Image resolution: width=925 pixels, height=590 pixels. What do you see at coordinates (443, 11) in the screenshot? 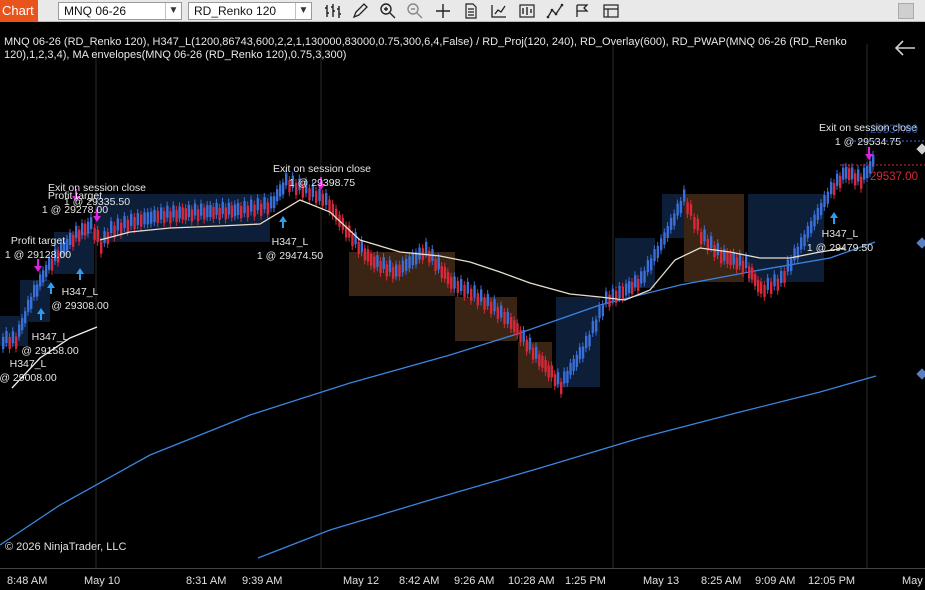
I see `crosshair-icon` at bounding box center [443, 11].